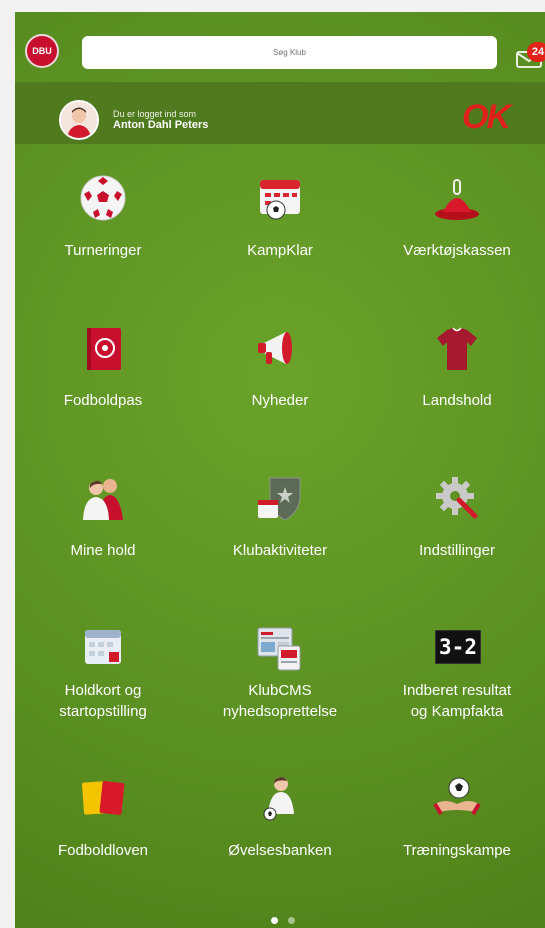 The height and width of the screenshot is (928, 545). I want to click on tile-label: Fodboldpas, so click(103, 400).